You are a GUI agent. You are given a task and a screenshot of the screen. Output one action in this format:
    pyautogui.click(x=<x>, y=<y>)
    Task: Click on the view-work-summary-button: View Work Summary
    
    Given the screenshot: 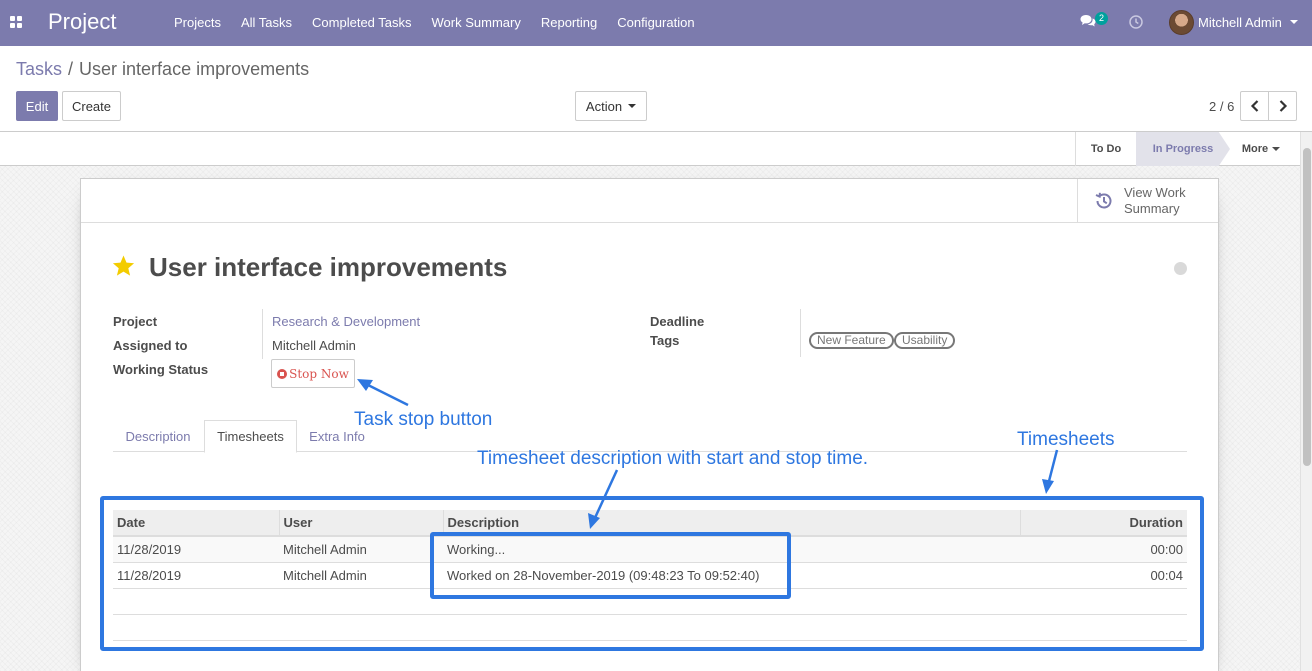 What is the action you would take?
    pyautogui.click(x=1147, y=201)
    